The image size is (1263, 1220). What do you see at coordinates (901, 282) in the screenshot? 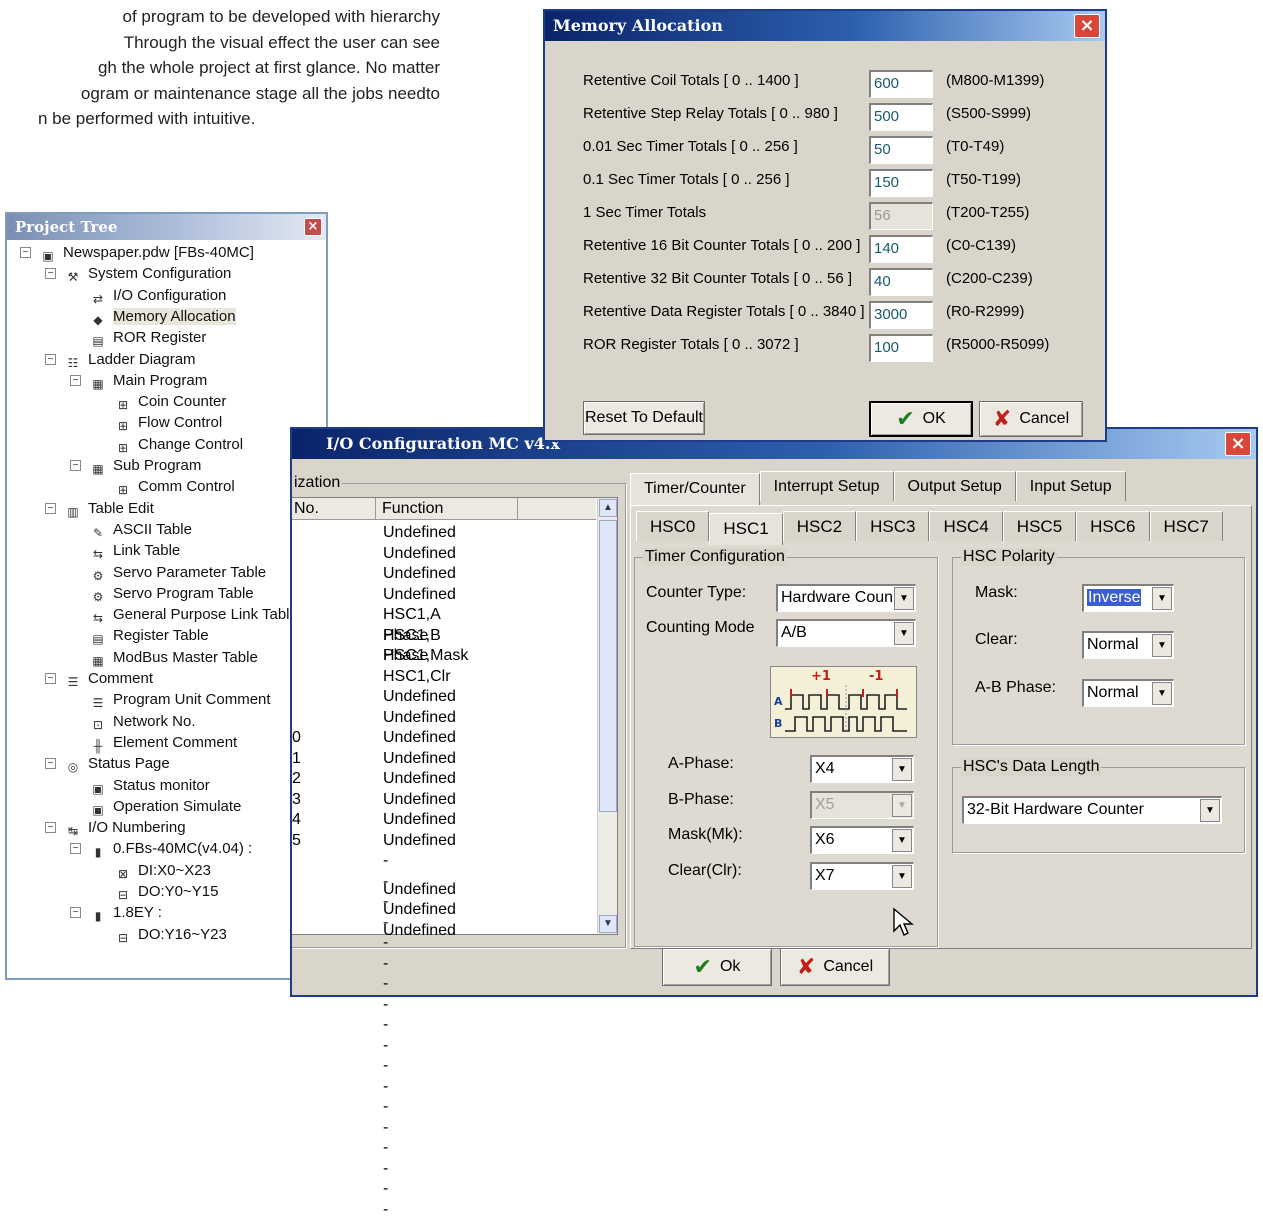
I see `memory-value-field: 40` at bounding box center [901, 282].